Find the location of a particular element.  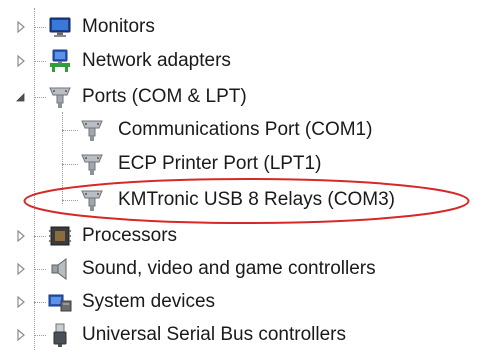

processor-icon is located at coordinates (60, 236).